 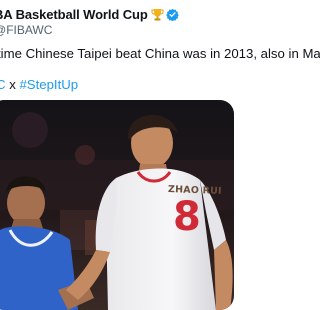 I want to click on author-display-name: BA Basketball World Cup, so click(x=74, y=14).